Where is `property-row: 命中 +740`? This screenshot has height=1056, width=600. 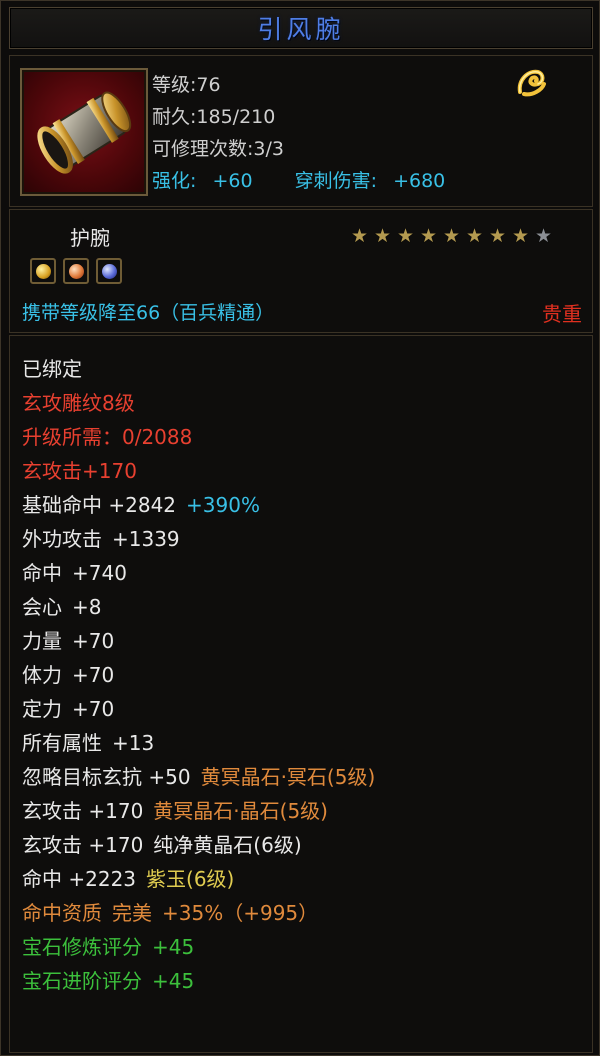 property-row: 命中 +740 is located at coordinates (198, 573).